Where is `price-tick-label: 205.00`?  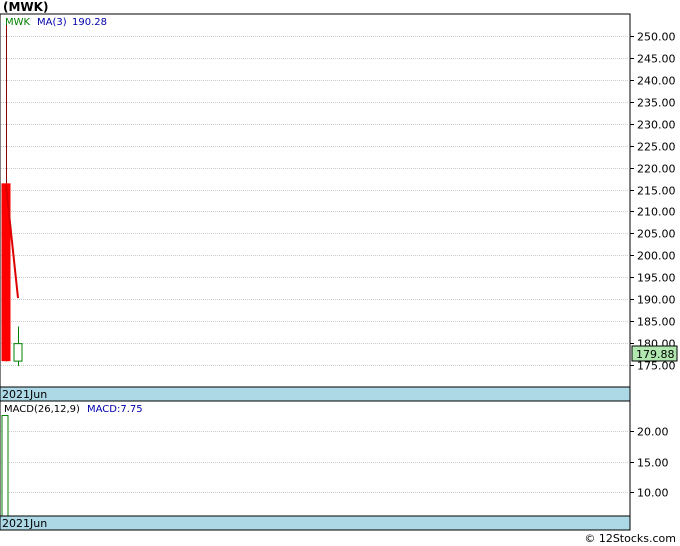 price-tick-label: 205.00 is located at coordinates (656, 234).